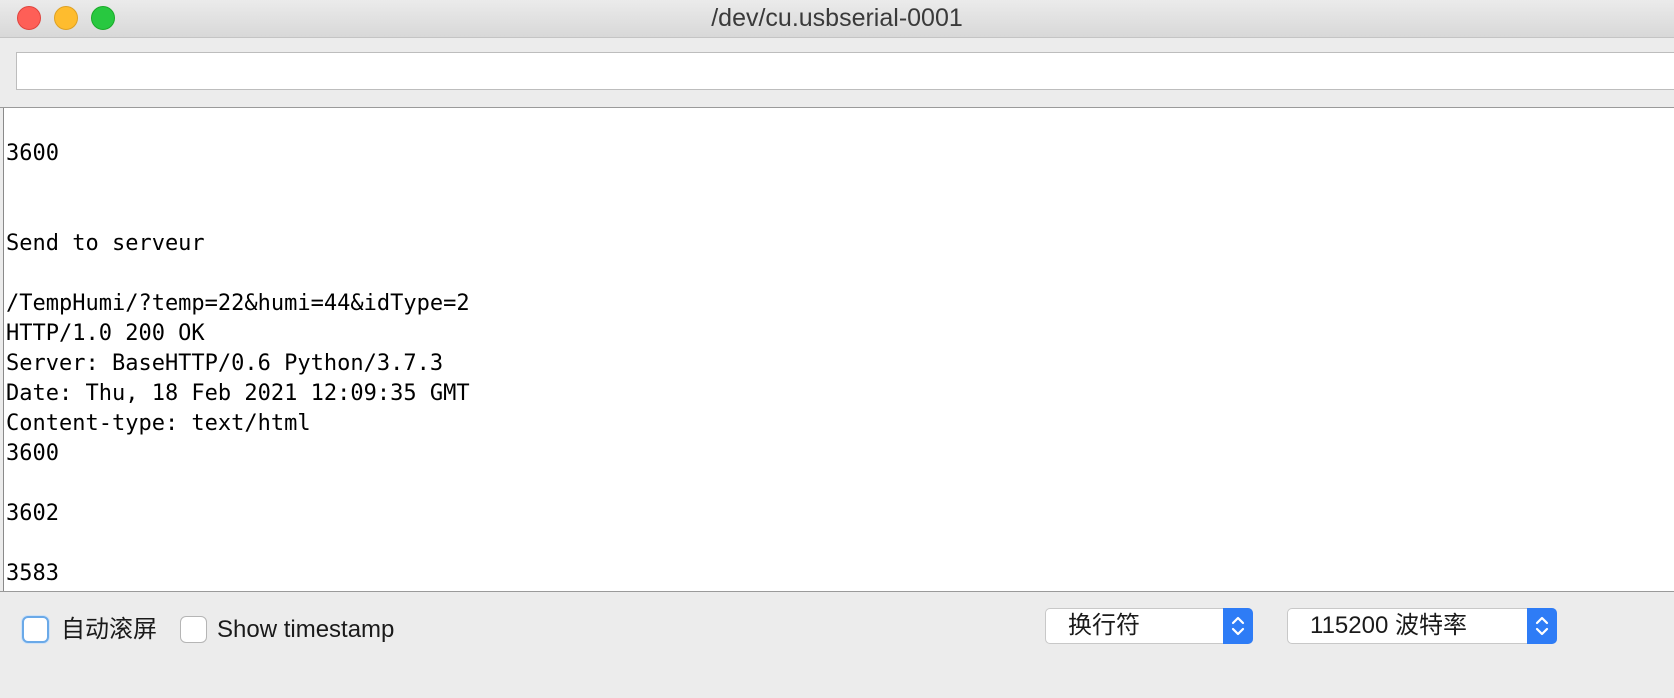  Describe the element at coordinates (1388, 625) in the screenshot. I see `baud-rate-value: 115200 波特率` at that location.